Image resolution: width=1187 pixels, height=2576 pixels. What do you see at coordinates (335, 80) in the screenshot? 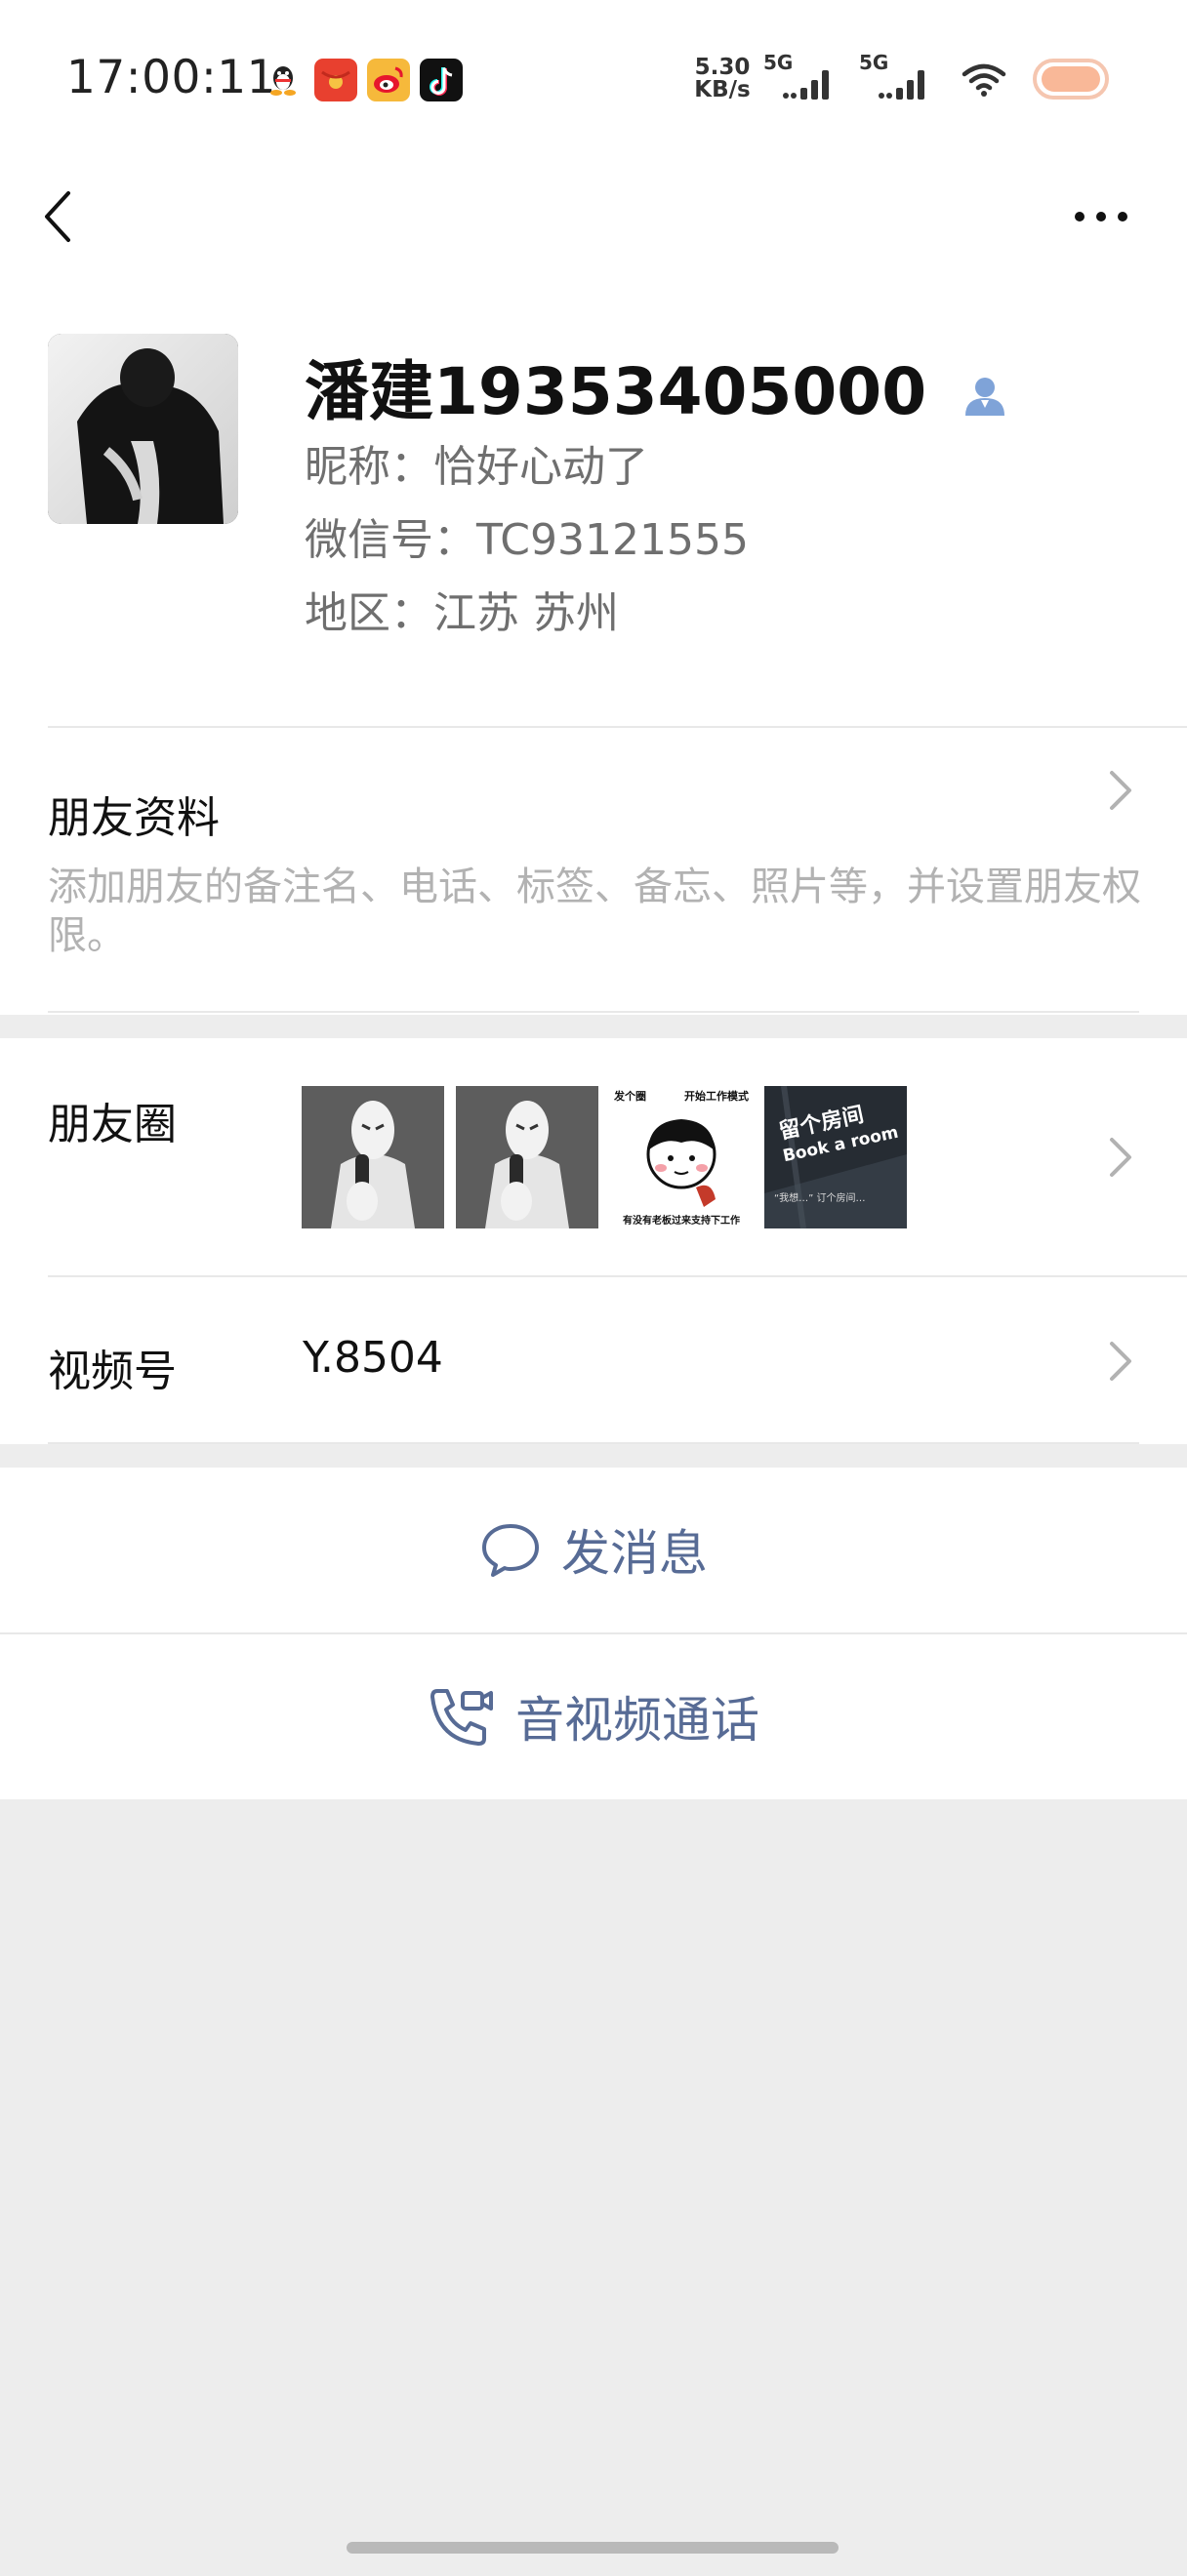
I see `red-envelope-icon` at bounding box center [335, 80].